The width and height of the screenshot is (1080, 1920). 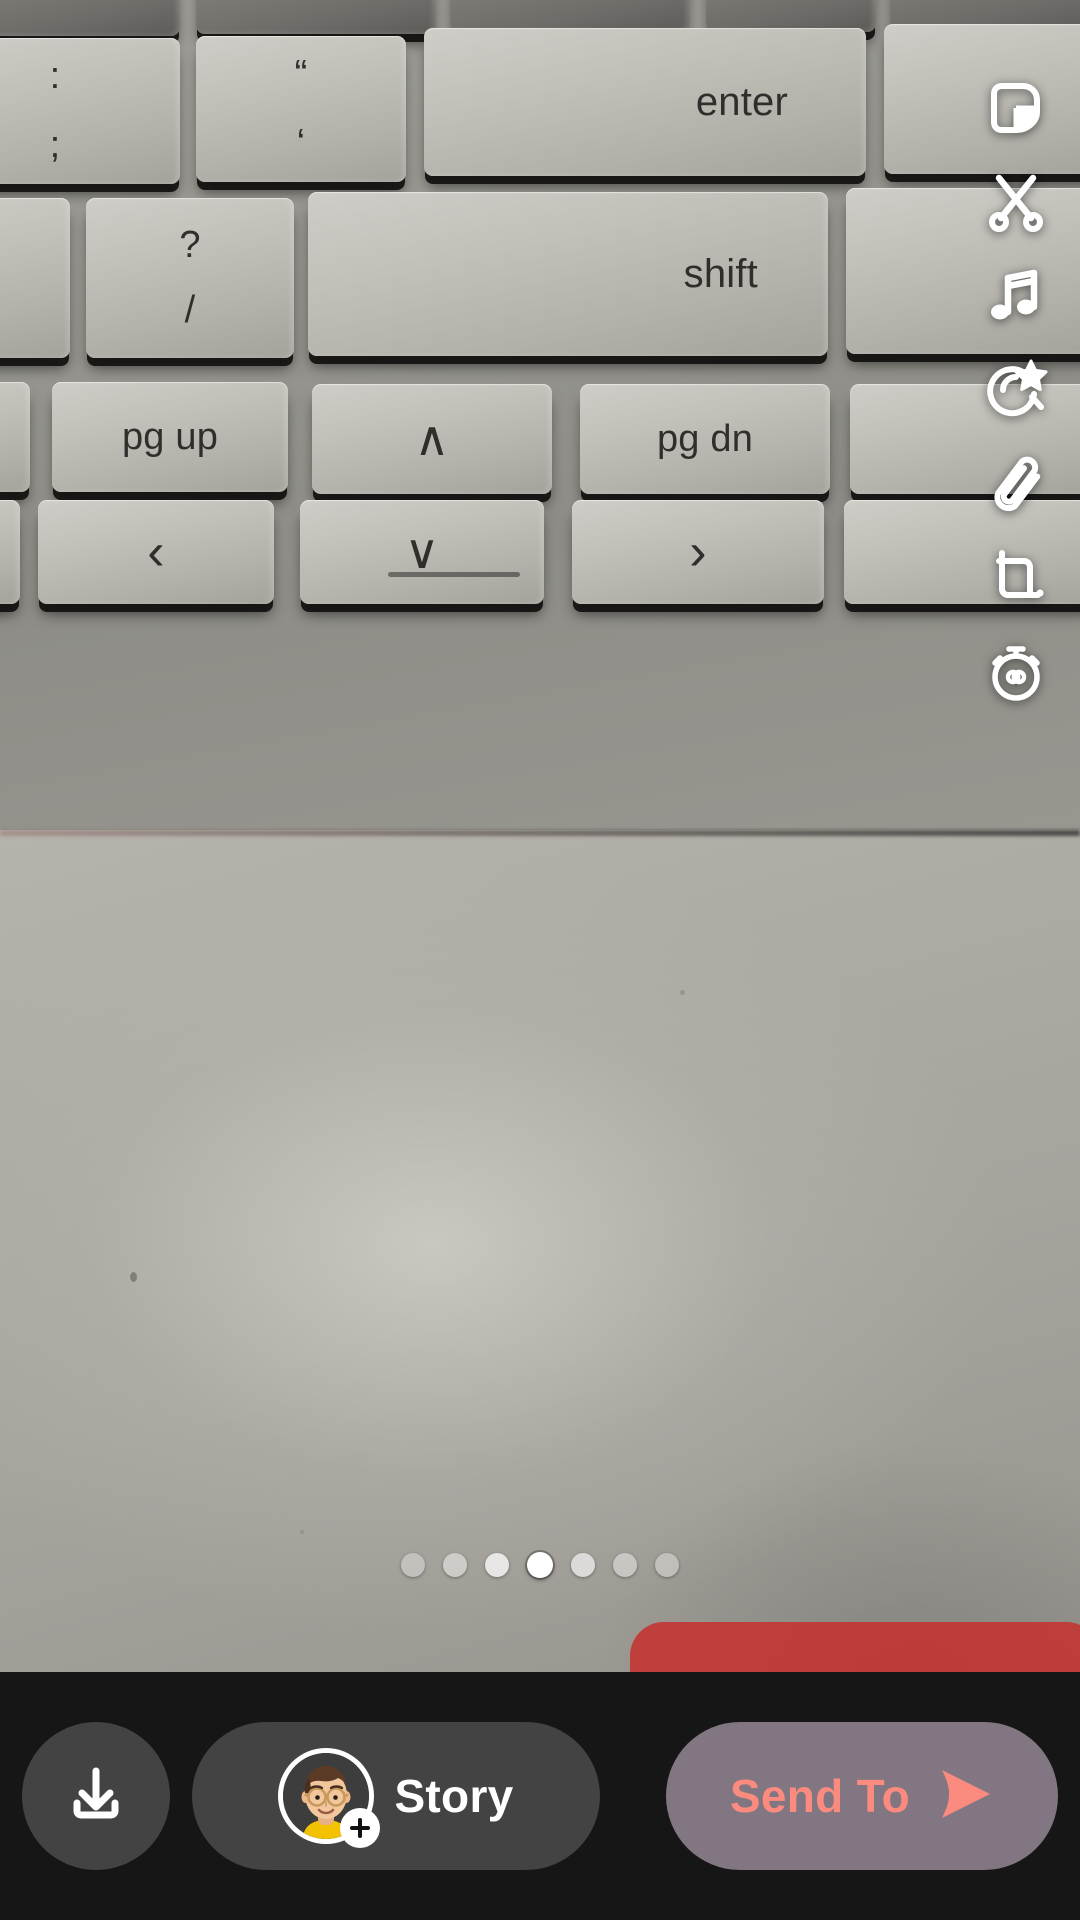 I want to click on crop-icon, so click(x=1016, y=578).